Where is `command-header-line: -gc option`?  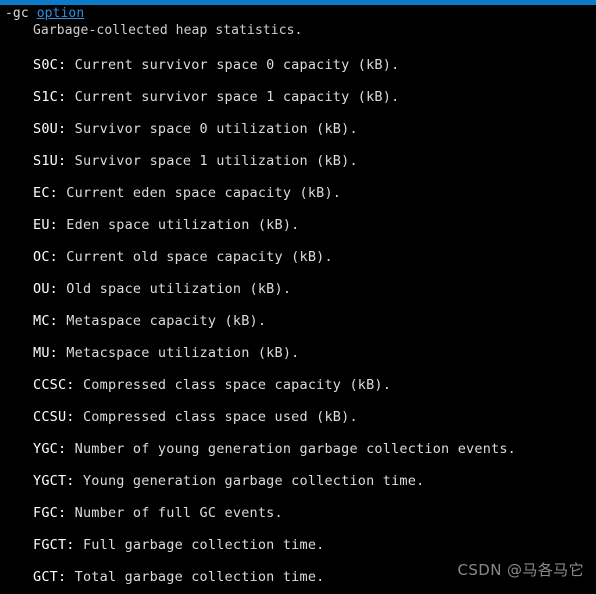
command-header-line: -gc option is located at coordinates (298, 13).